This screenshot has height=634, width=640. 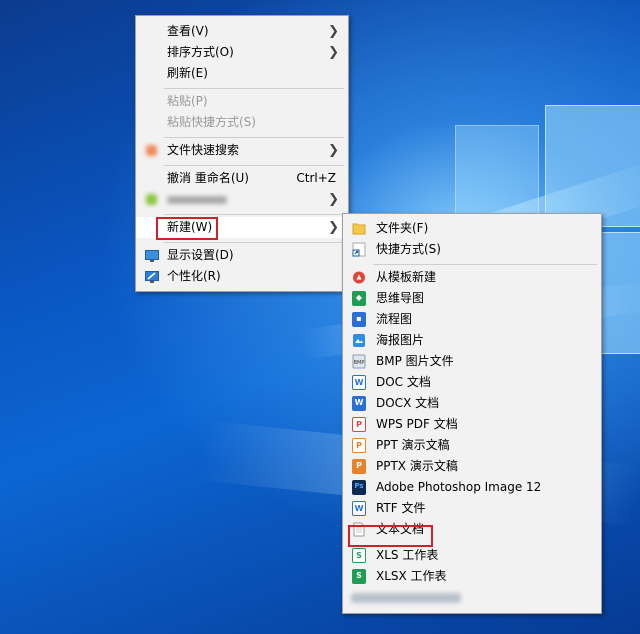 What do you see at coordinates (400, 298) in the screenshot?
I see `menu-item-label: 思维导图` at bounding box center [400, 298].